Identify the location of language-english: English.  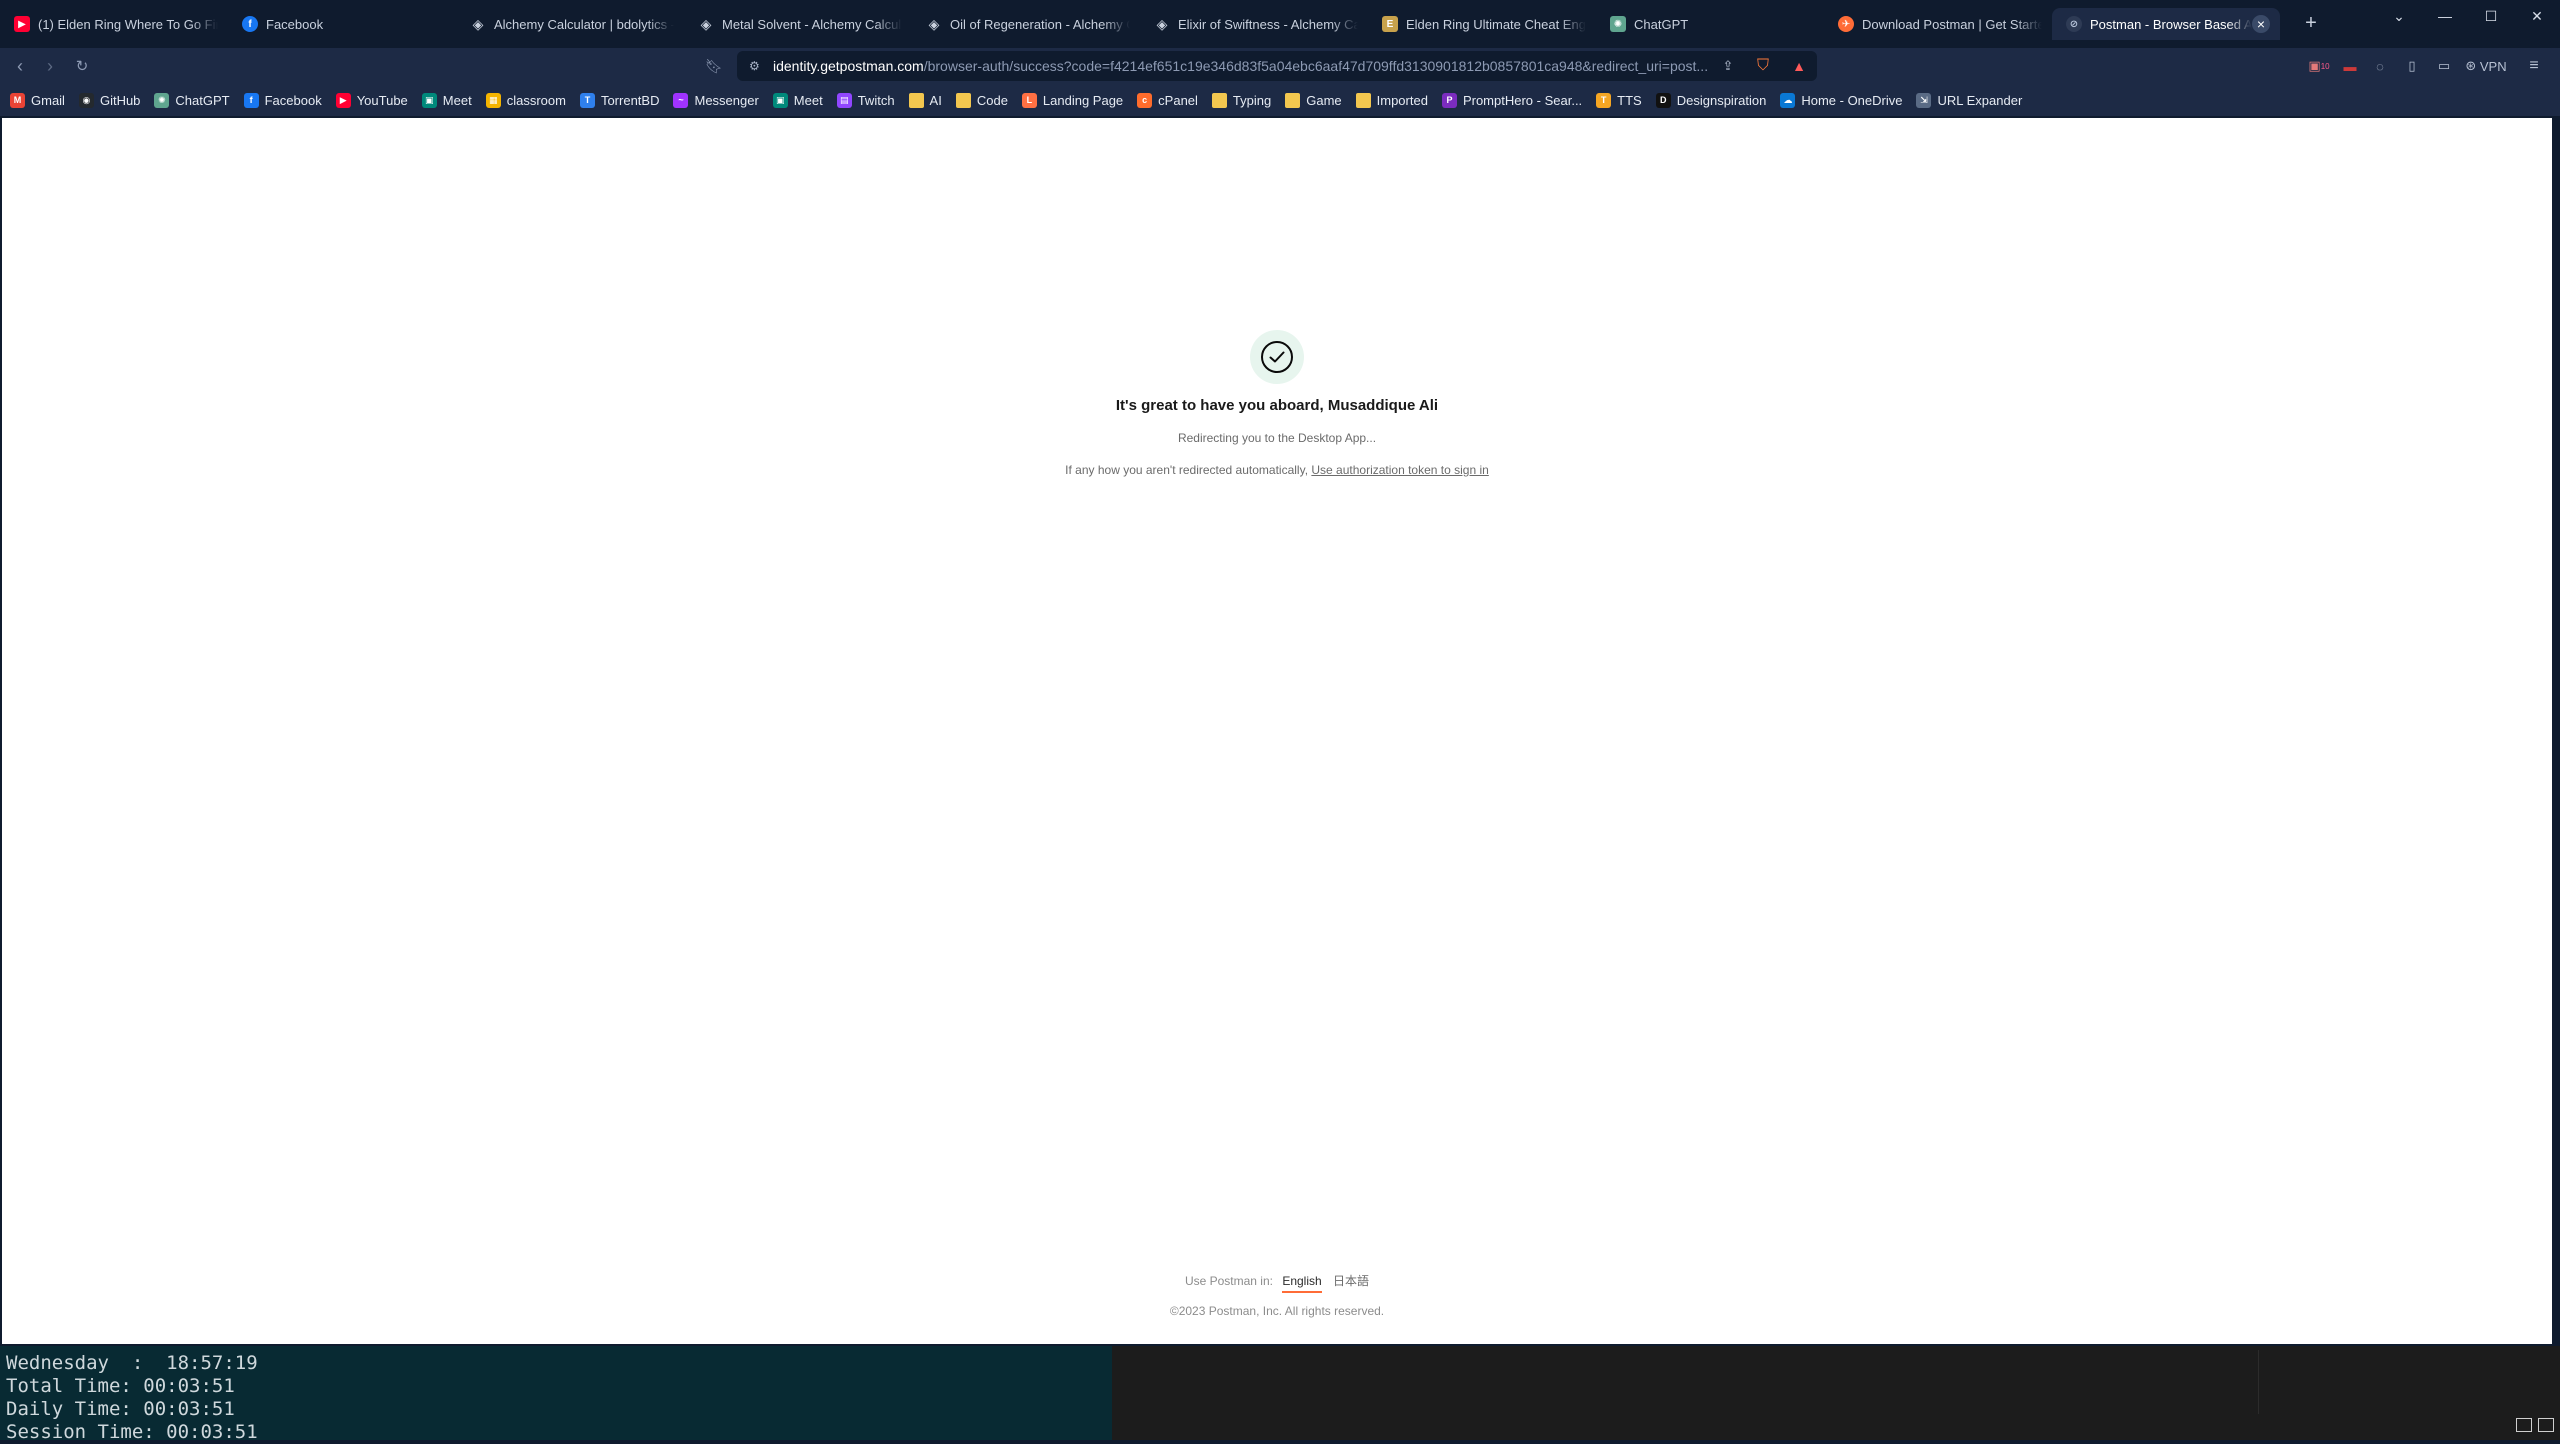
(1302, 1283).